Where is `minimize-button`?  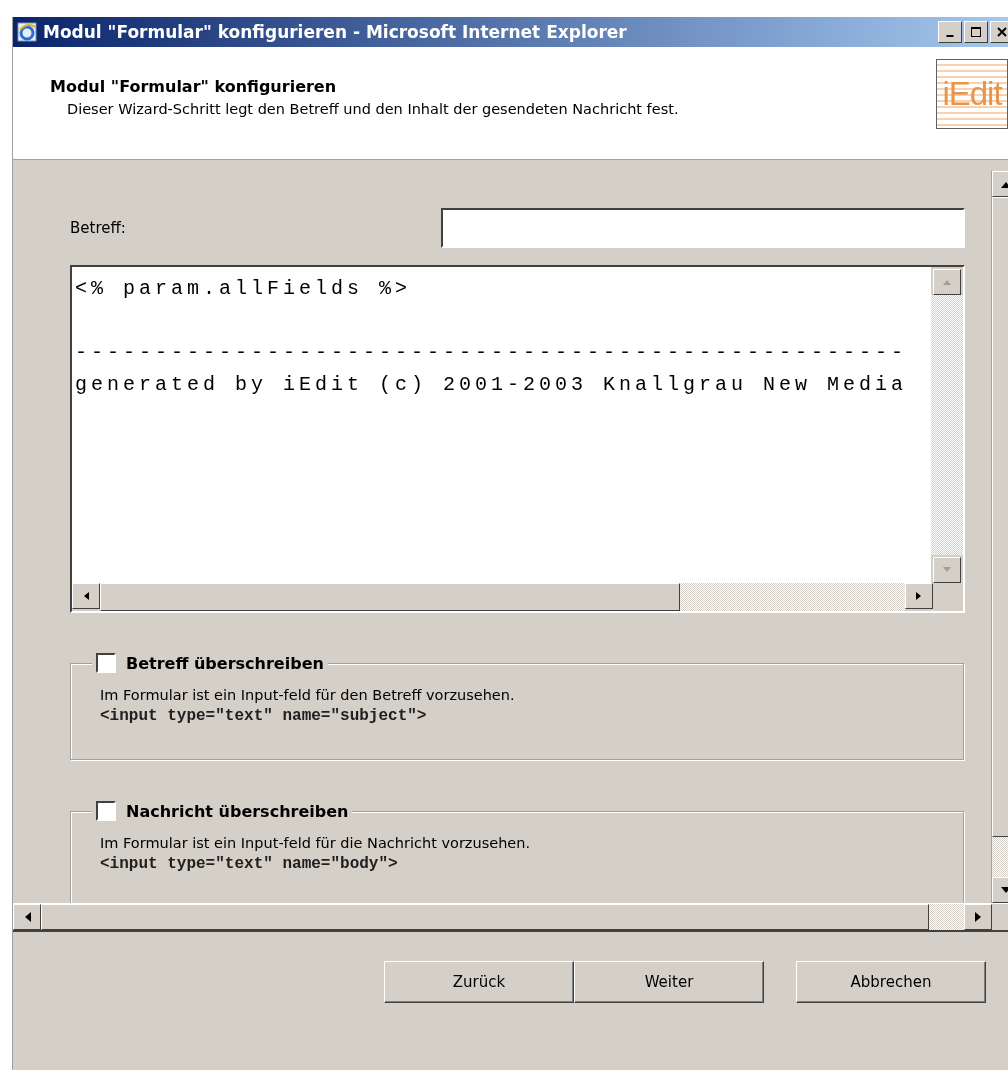 minimize-button is located at coordinates (950, 32).